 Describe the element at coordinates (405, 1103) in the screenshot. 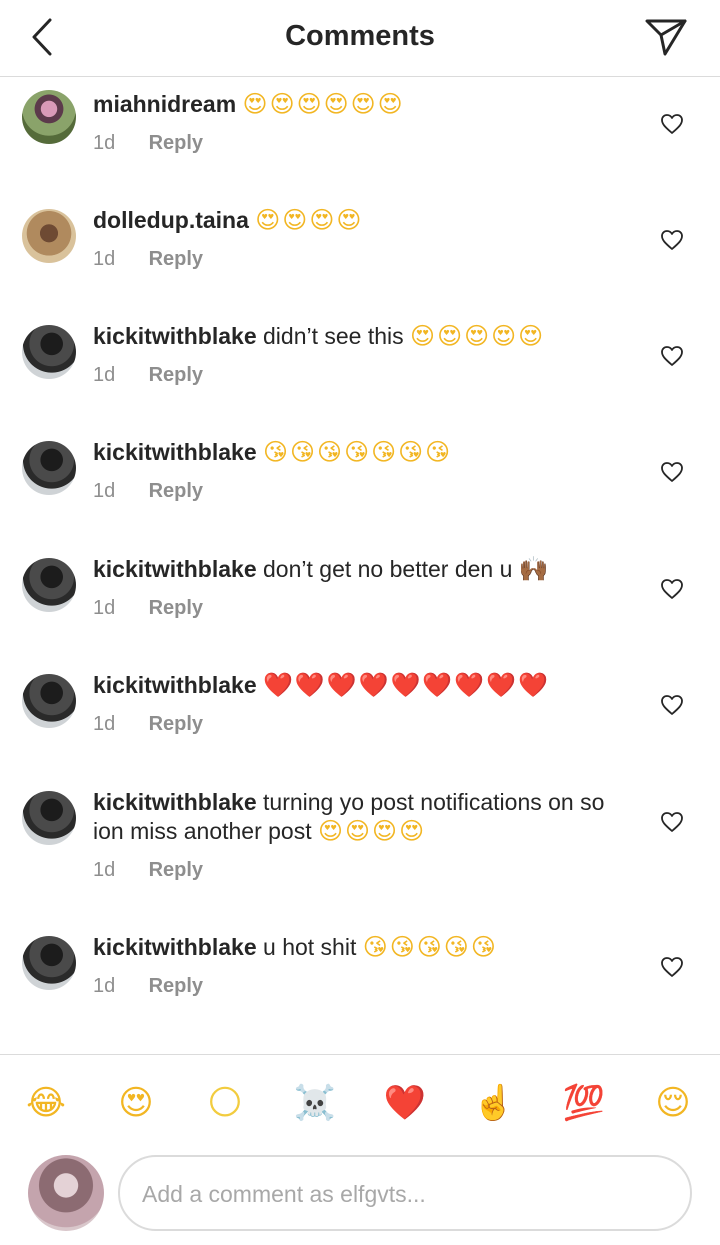

I see `quick-emoji-heart-button: ❤️` at that location.